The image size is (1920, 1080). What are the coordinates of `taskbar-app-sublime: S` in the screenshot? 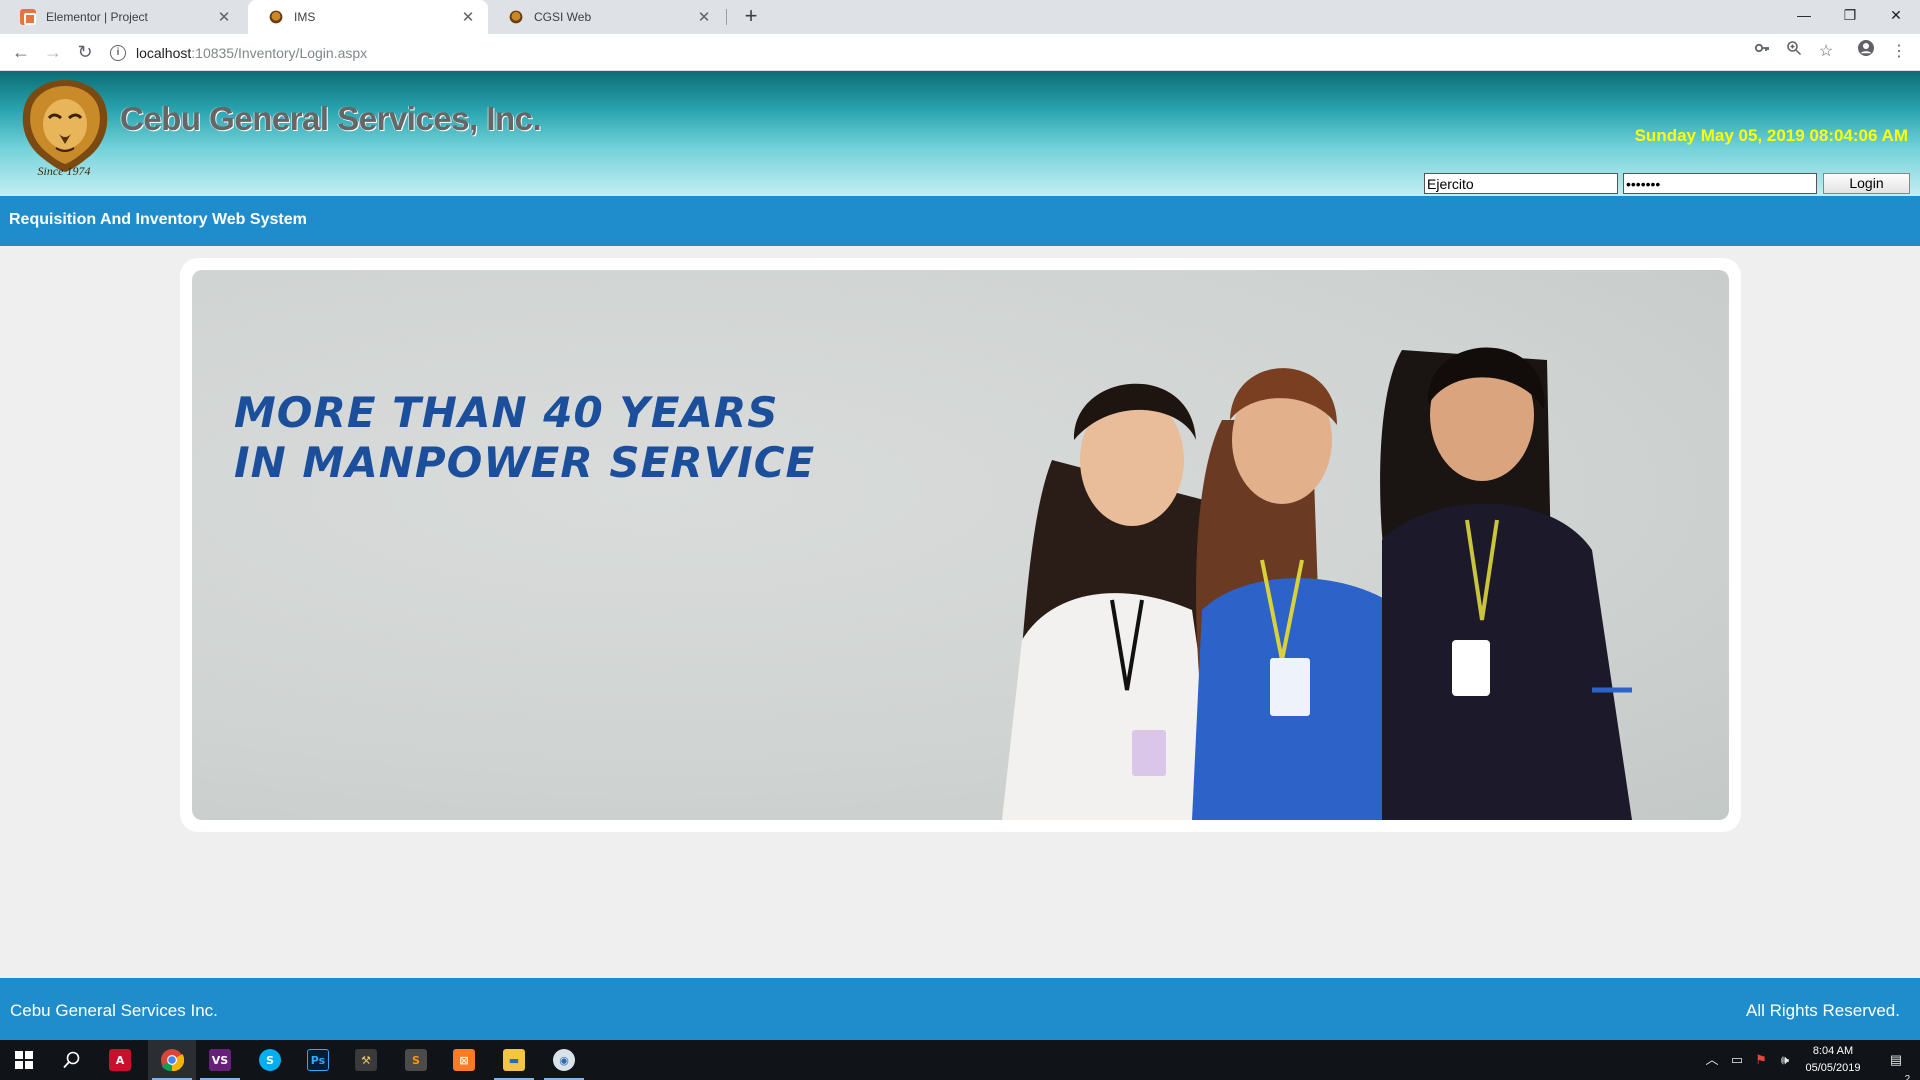 It's located at (416, 1060).